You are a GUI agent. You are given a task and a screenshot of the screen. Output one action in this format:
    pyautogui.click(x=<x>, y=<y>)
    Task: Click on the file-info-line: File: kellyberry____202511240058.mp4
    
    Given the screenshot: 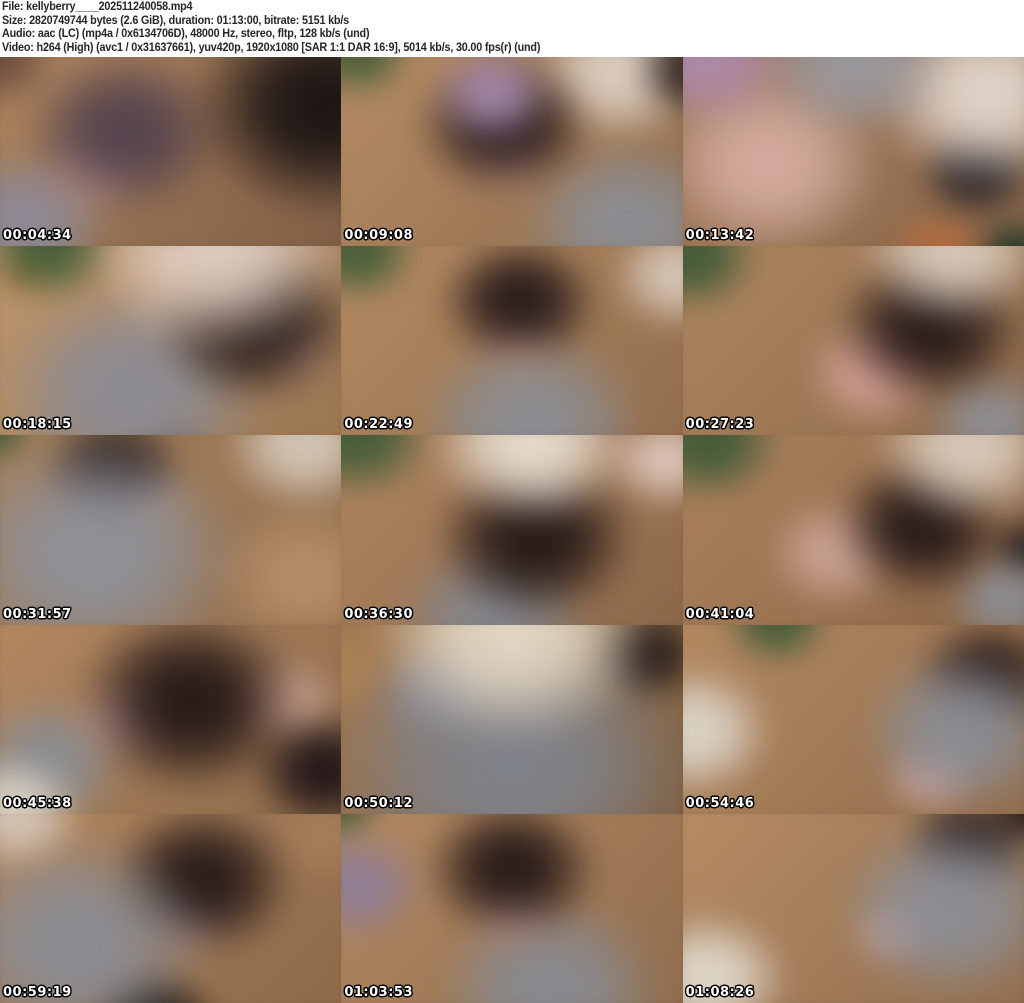 What is the action you would take?
    pyautogui.click(x=97, y=7)
    